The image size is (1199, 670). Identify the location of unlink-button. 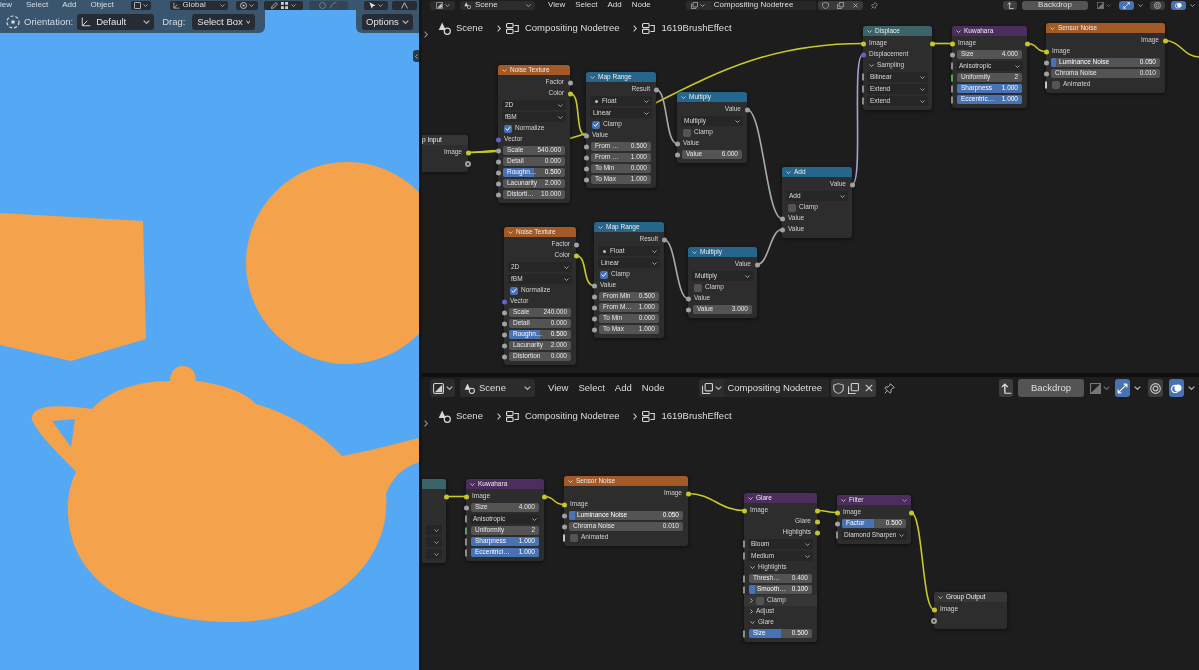
(855, 5).